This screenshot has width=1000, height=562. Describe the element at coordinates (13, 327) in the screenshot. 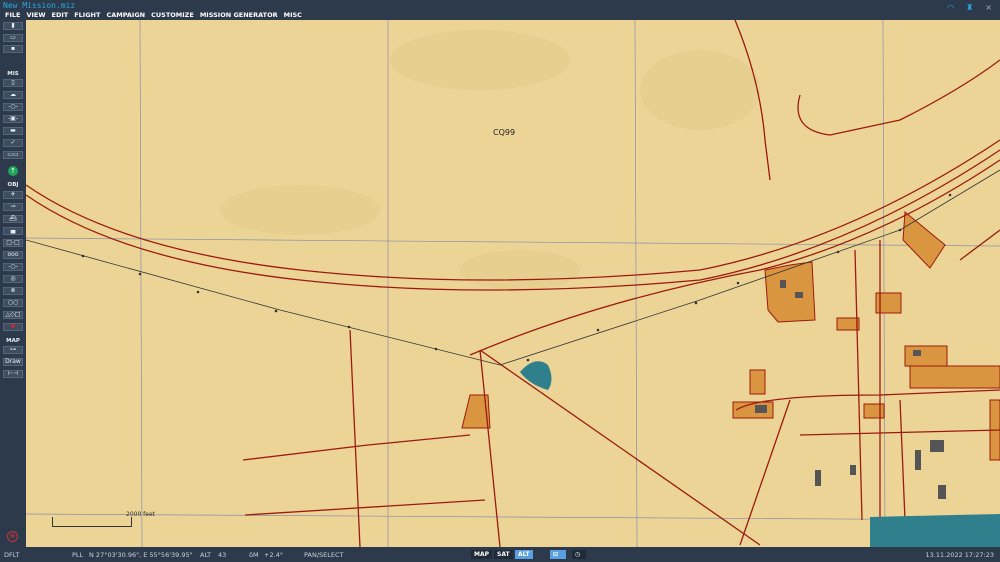

I see `delete-icon: ✖` at that location.